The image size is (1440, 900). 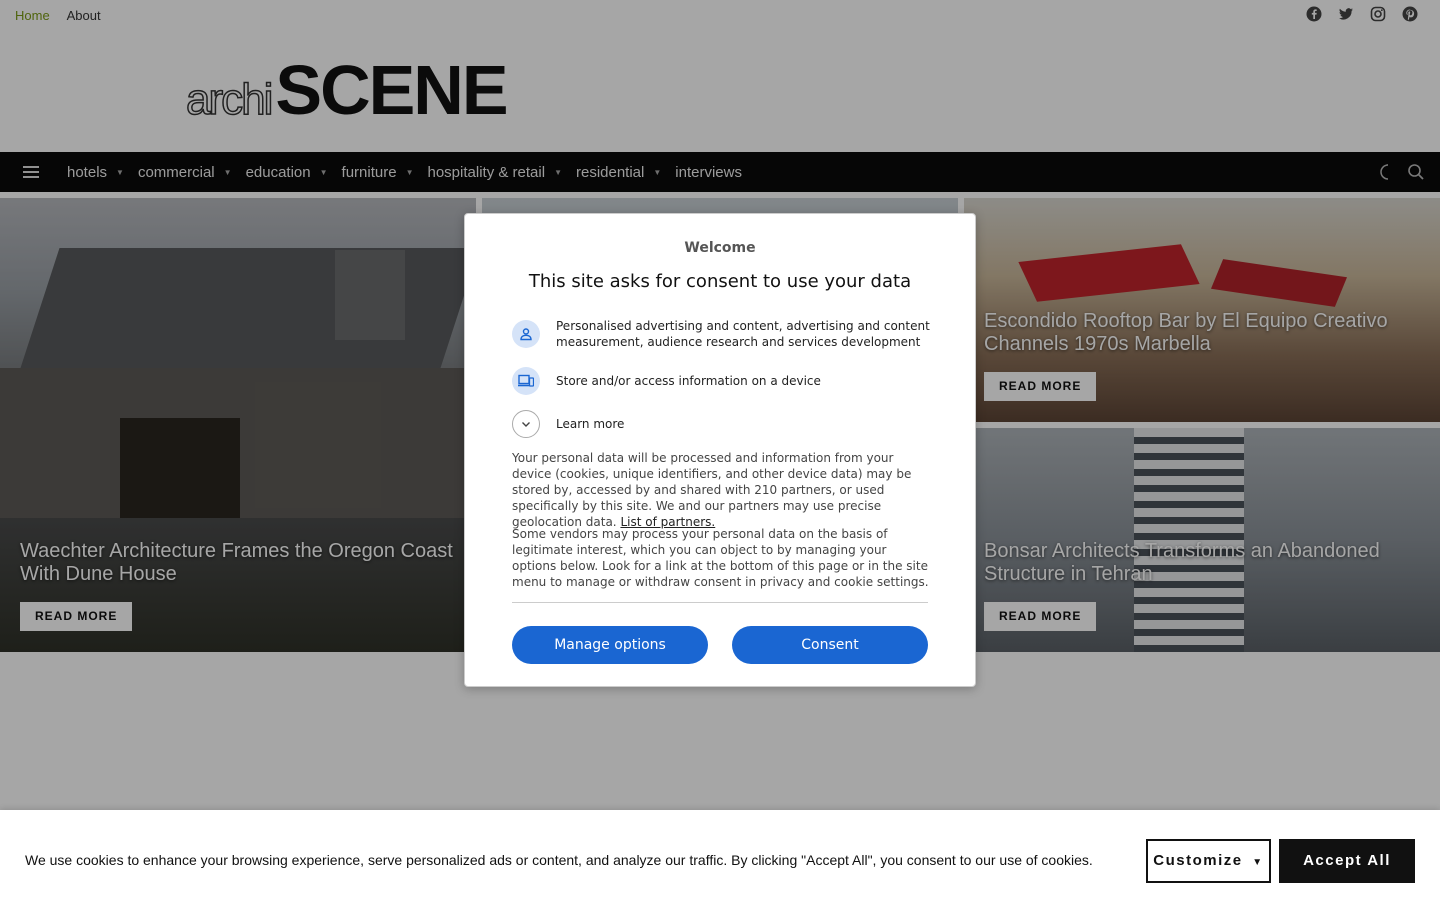 I want to click on customize-label: Customize, so click(x=1198, y=860).